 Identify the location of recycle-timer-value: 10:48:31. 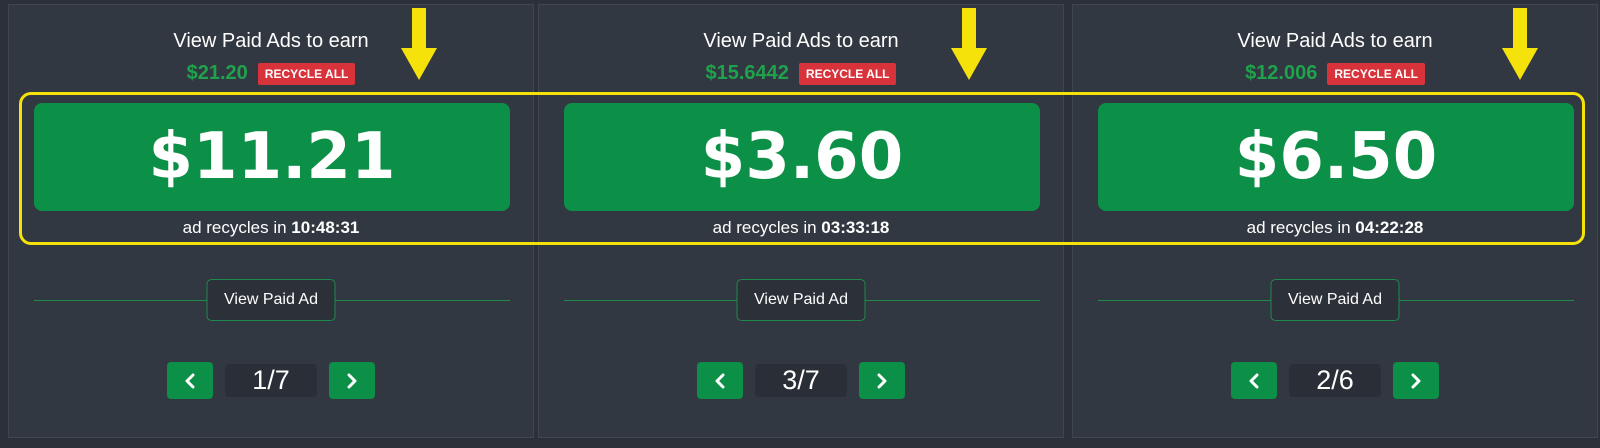
(325, 227).